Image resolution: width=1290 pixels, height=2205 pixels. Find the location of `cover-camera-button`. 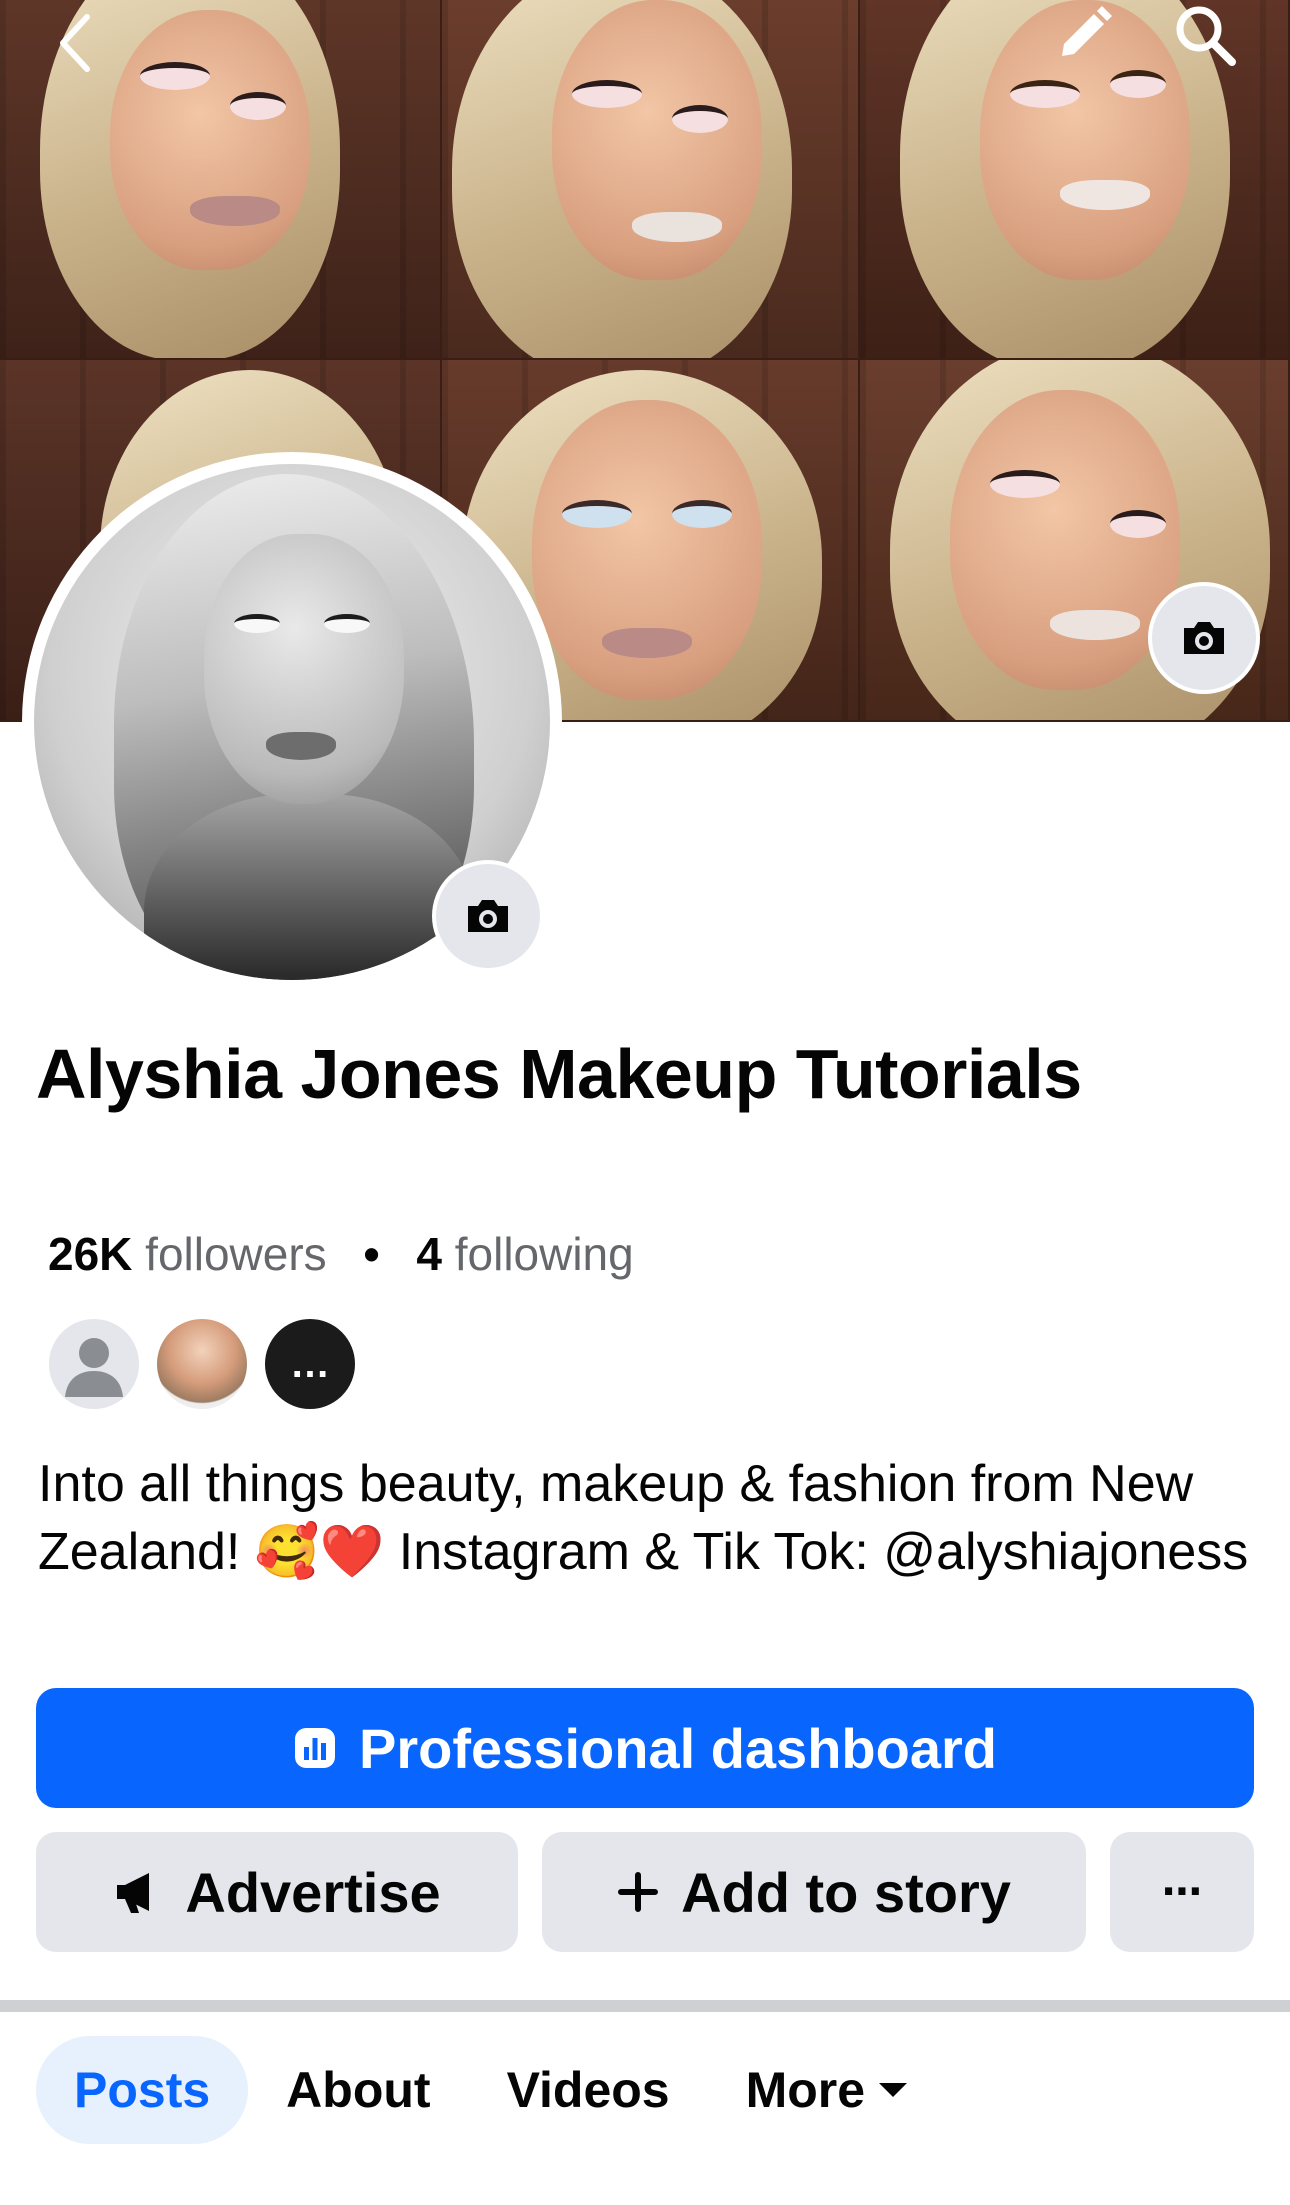

cover-camera-button is located at coordinates (1204, 638).